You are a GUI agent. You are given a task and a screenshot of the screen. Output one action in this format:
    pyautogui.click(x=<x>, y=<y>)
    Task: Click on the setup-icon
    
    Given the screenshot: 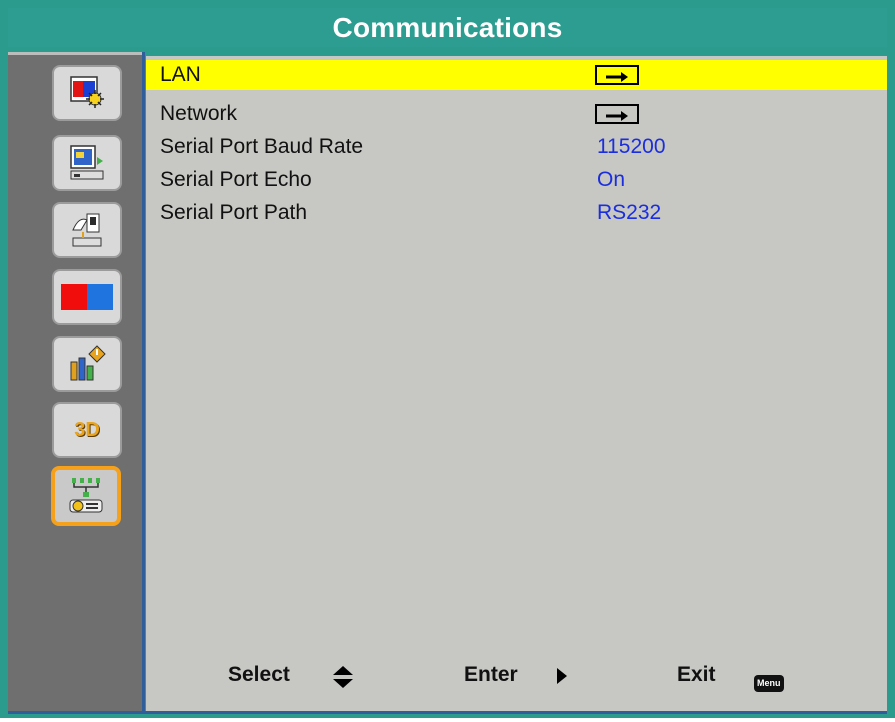 What is the action you would take?
    pyautogui.click(x=87, y=230)
    